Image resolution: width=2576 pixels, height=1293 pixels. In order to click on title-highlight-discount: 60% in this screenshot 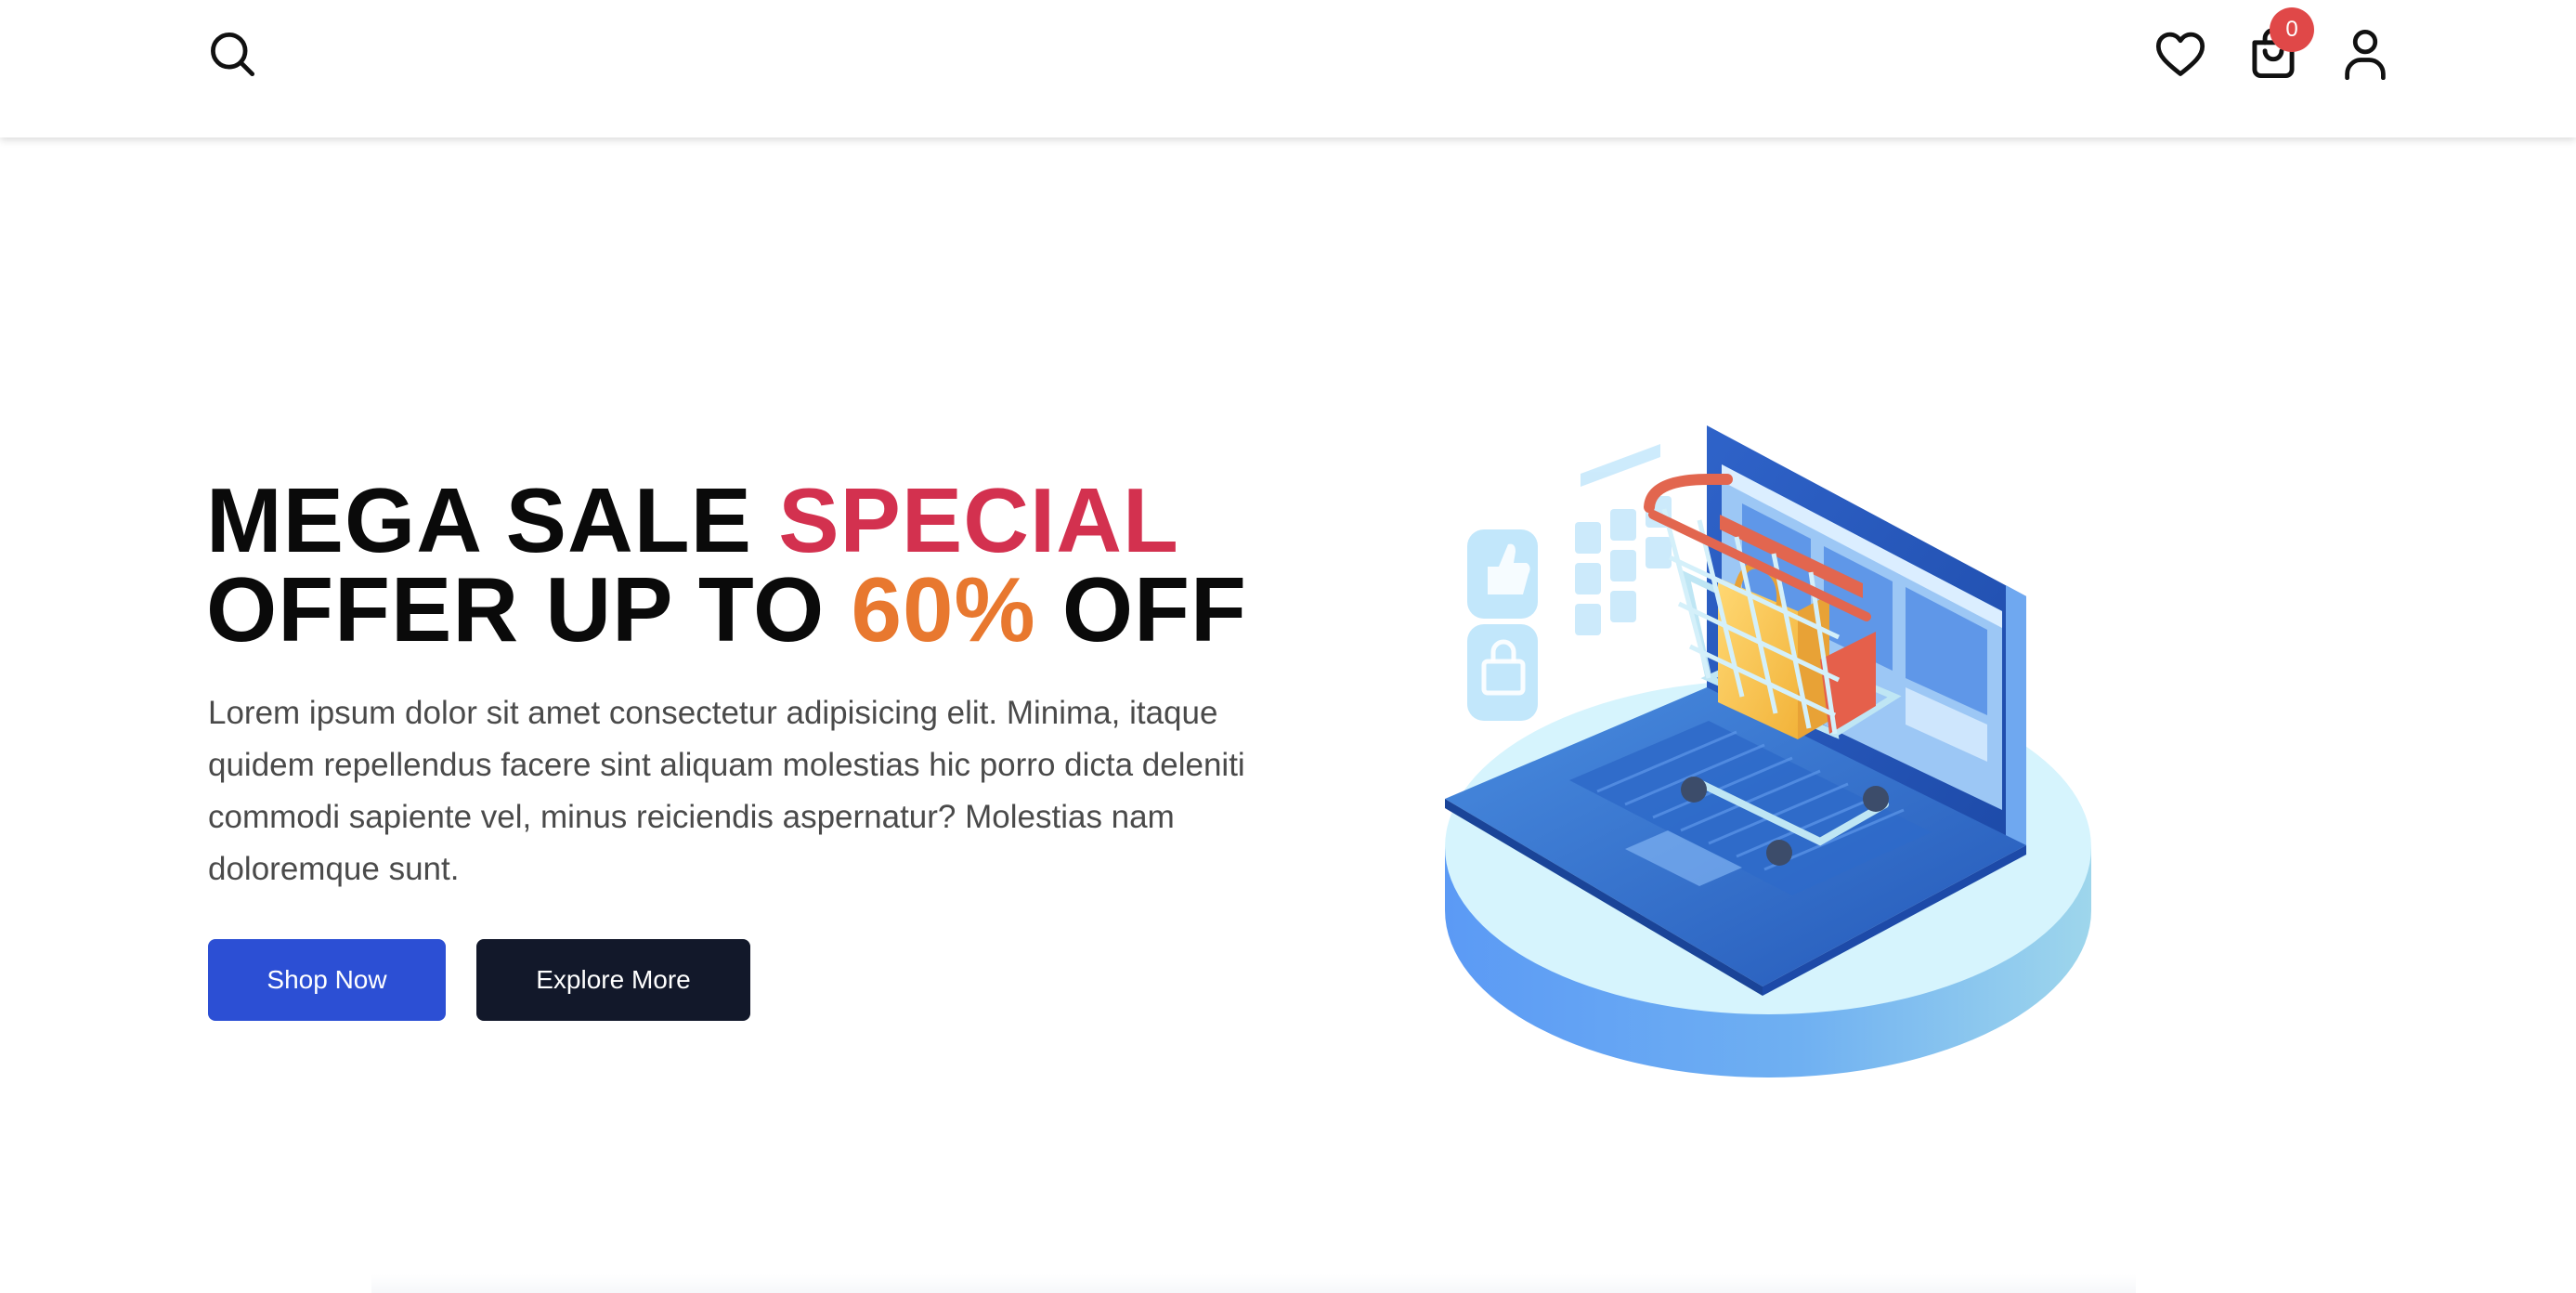, I will do `click(943, 609)`.